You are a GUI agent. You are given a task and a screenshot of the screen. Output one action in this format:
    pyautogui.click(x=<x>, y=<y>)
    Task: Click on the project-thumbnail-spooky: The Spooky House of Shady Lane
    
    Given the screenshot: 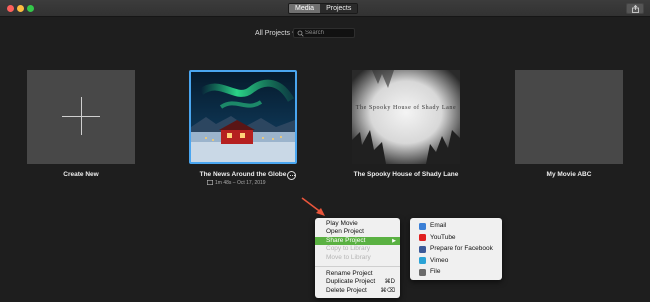 What is the action you would take?
    pyautogui.click(x=406, y=117)
    